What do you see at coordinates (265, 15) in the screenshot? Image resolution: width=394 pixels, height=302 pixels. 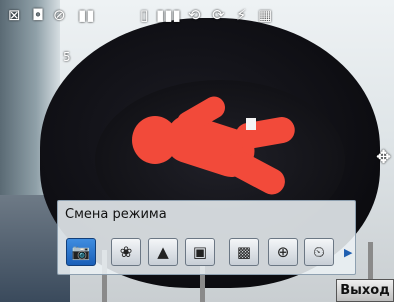 I see `quality-icon: ▦` at bounding box center [265, 15].